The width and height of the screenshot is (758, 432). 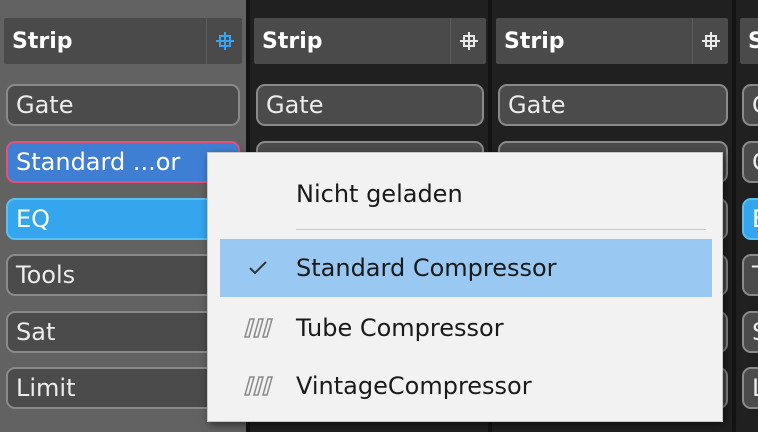 I want to click on checkmark-icon, so click(x=258, y=268).